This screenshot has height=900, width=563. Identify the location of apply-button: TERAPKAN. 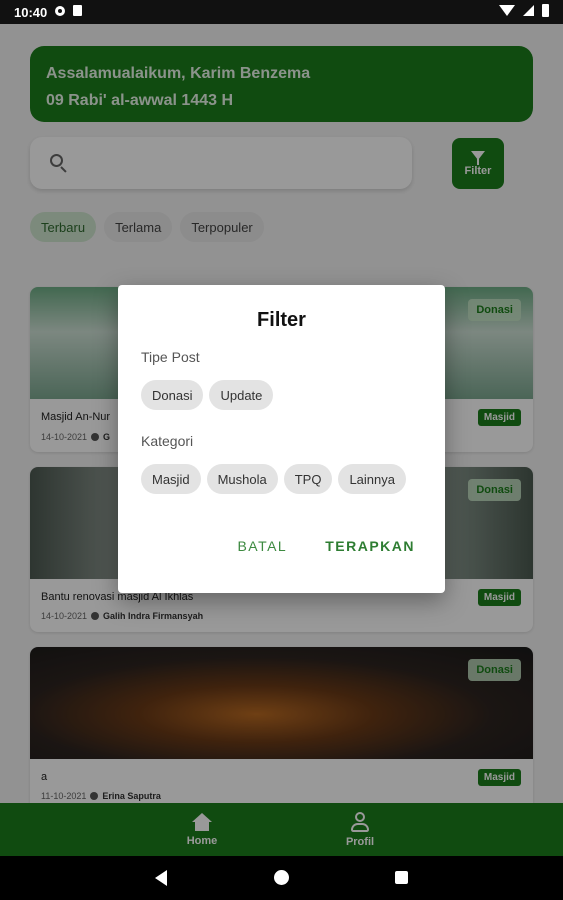
(370, 546).